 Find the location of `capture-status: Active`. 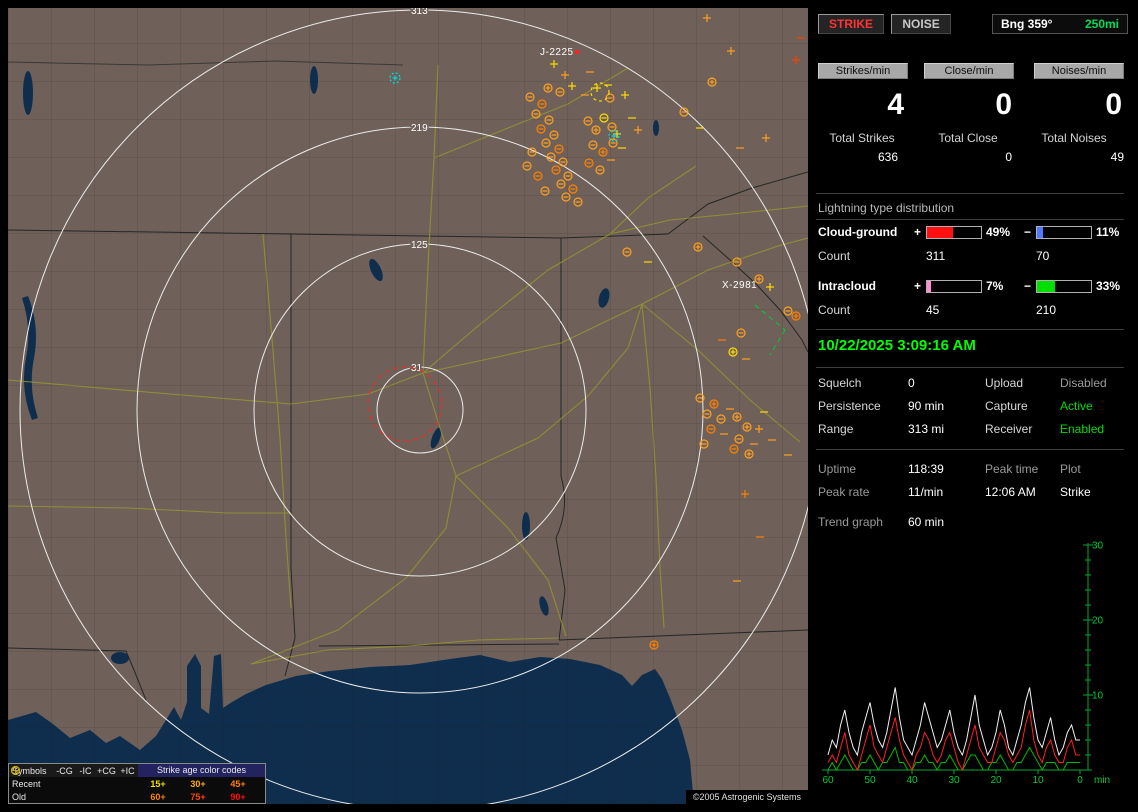

capture-status: Active is located at coordinates (1076, 406).